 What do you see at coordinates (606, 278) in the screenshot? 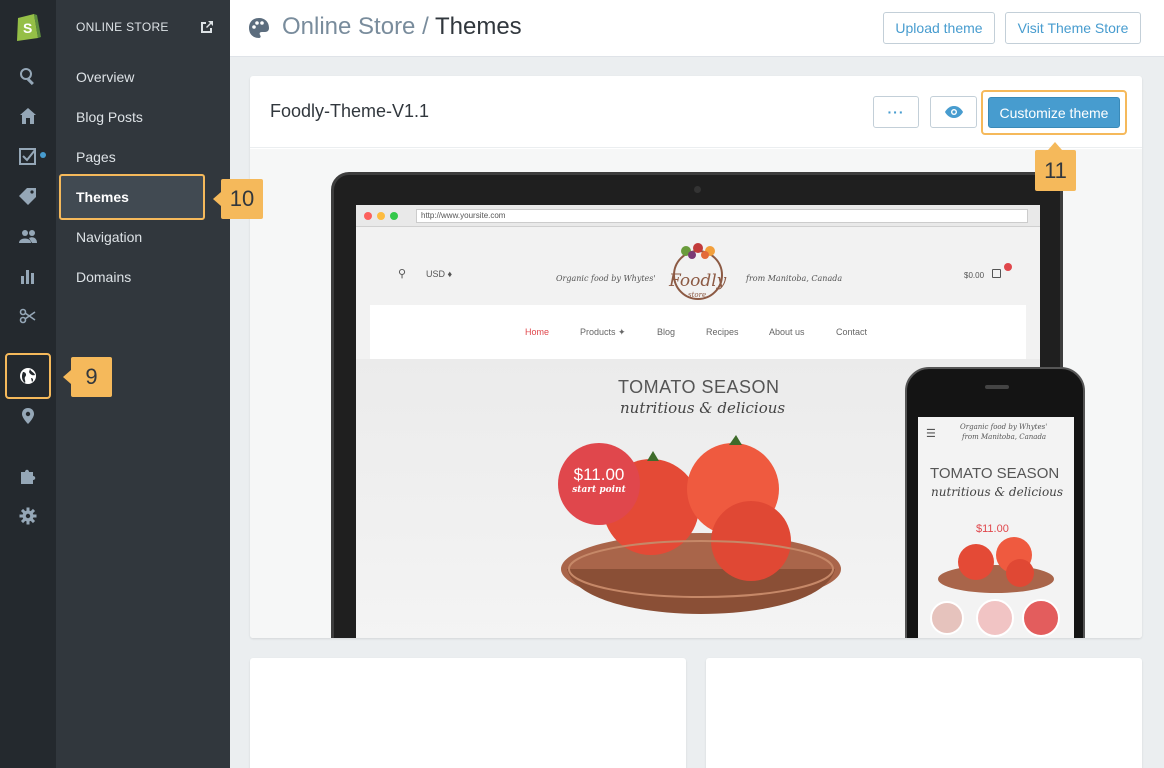
I see `tagline-left: Organic food by Whytes'` at bounding box center [606, 278].